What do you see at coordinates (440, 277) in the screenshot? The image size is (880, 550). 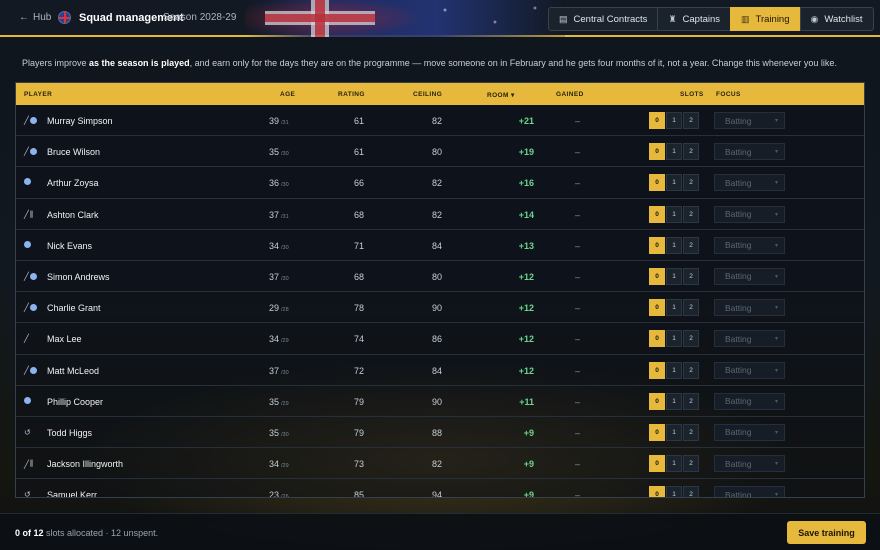 I see `table-row: ╱ Simon Andrews 37/30 68 80 +12 – 0 1 2 Batting ▾` at bounding box center [440, 277].